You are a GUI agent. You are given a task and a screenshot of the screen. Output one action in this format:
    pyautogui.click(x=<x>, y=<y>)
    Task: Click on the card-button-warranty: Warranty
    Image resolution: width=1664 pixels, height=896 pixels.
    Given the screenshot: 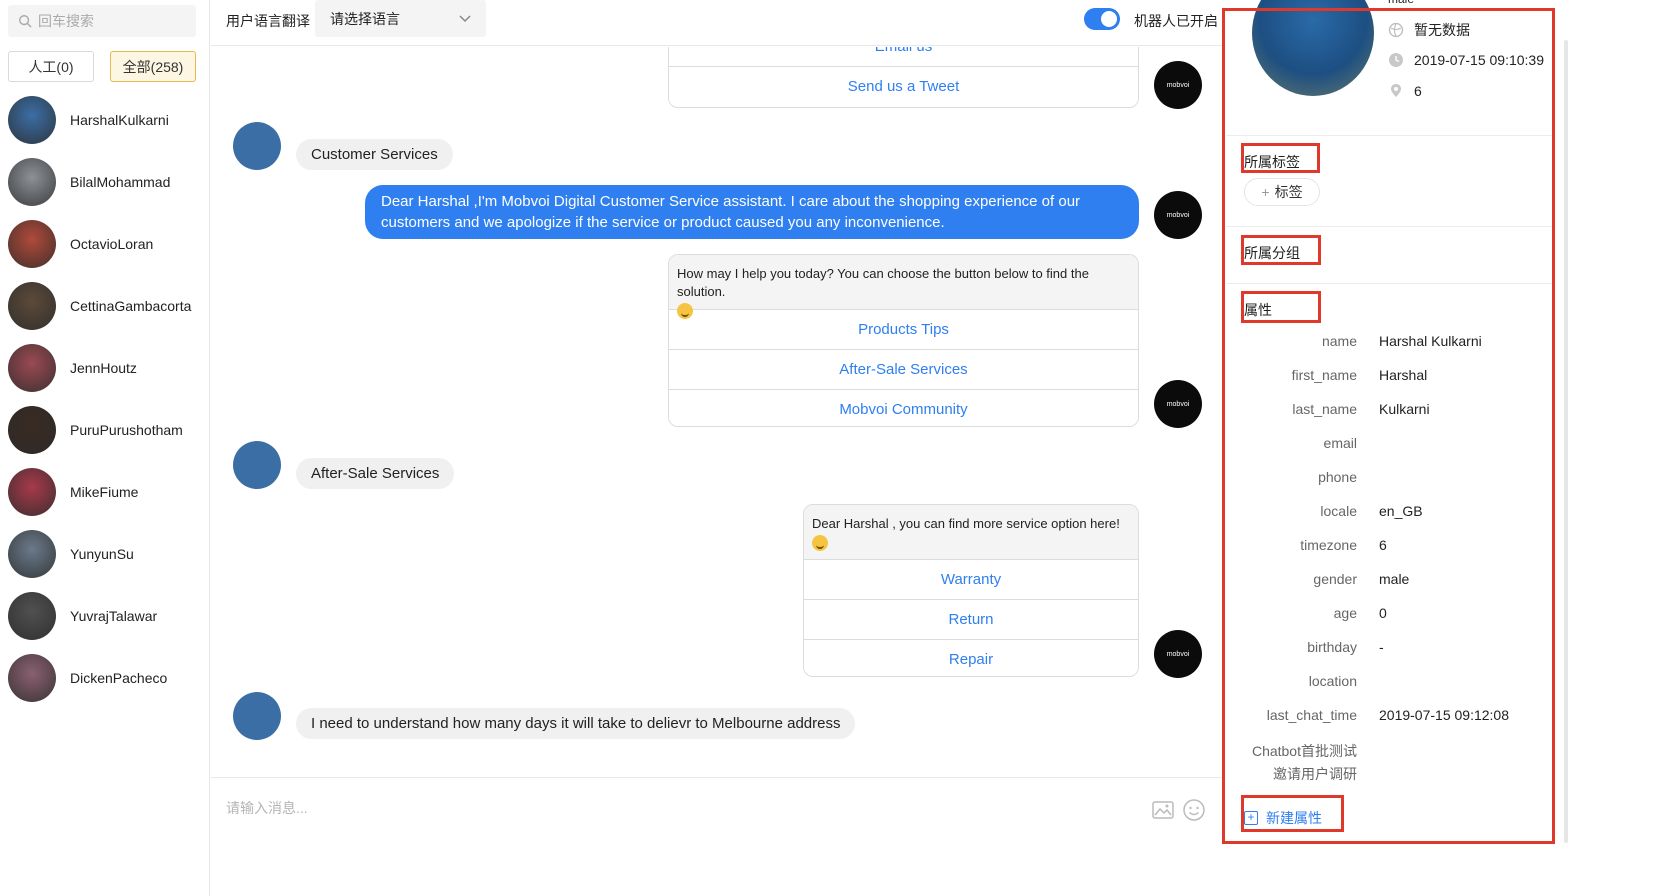 What is the action you would take?
    pyautogui.click(x=971, y=579)
    